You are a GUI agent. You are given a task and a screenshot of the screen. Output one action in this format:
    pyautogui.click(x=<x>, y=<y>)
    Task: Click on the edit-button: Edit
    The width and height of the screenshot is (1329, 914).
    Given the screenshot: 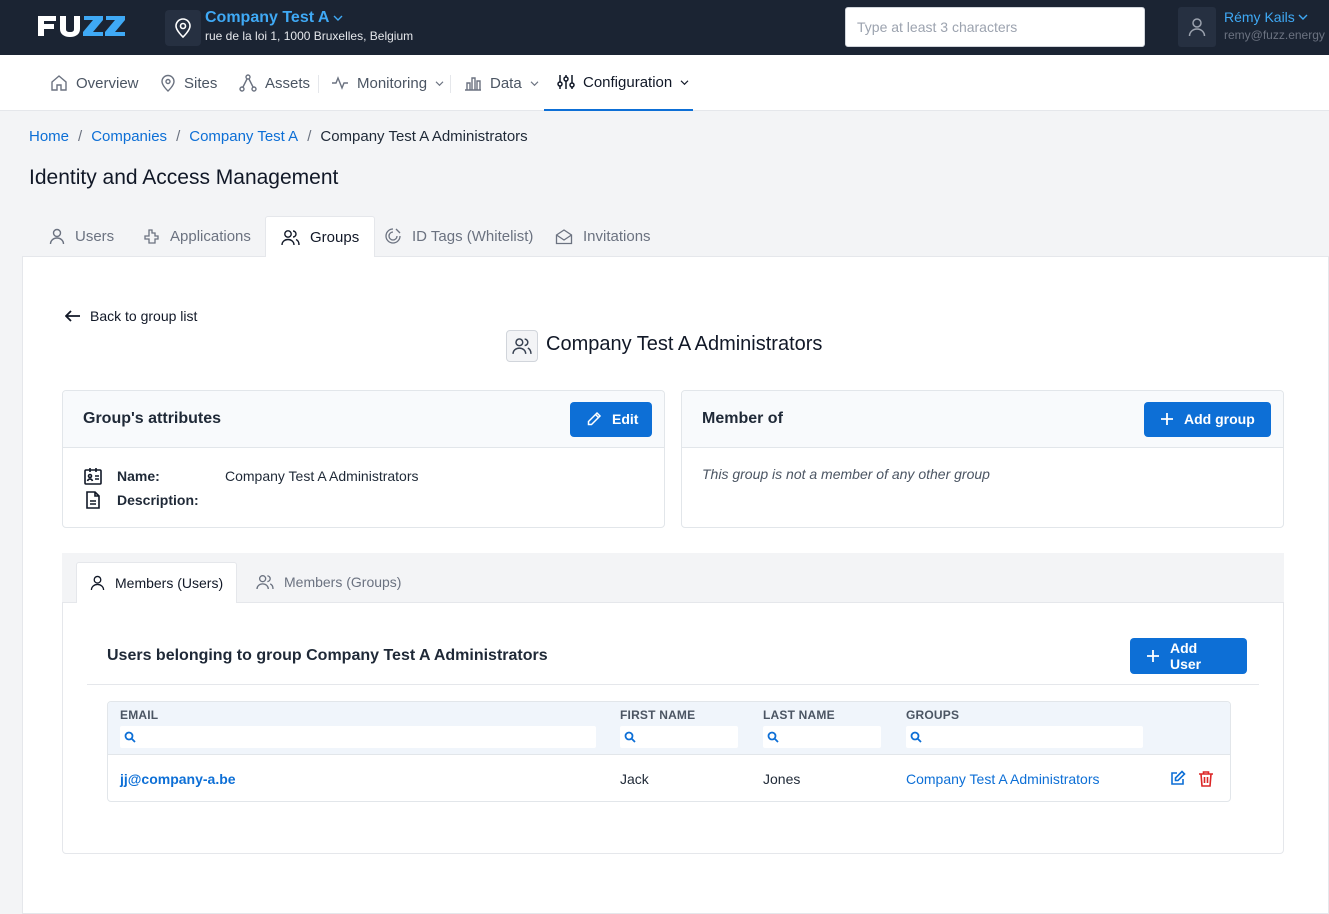 What is the action you would take?
    pyautogui.click(x=611, y=419)
    